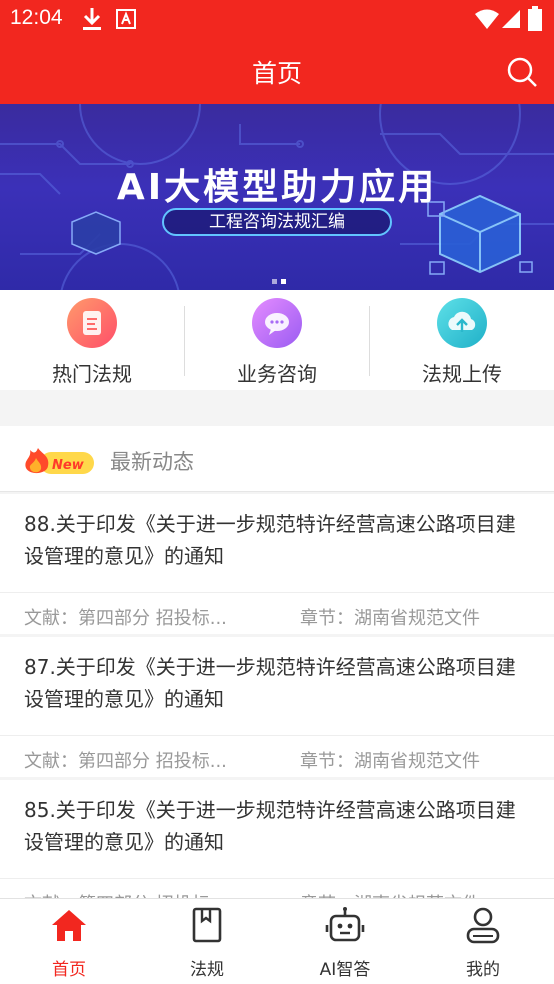 This screenshot has width=554, height=984. I want to click on status-bar: 12:04, so click(277, 19).